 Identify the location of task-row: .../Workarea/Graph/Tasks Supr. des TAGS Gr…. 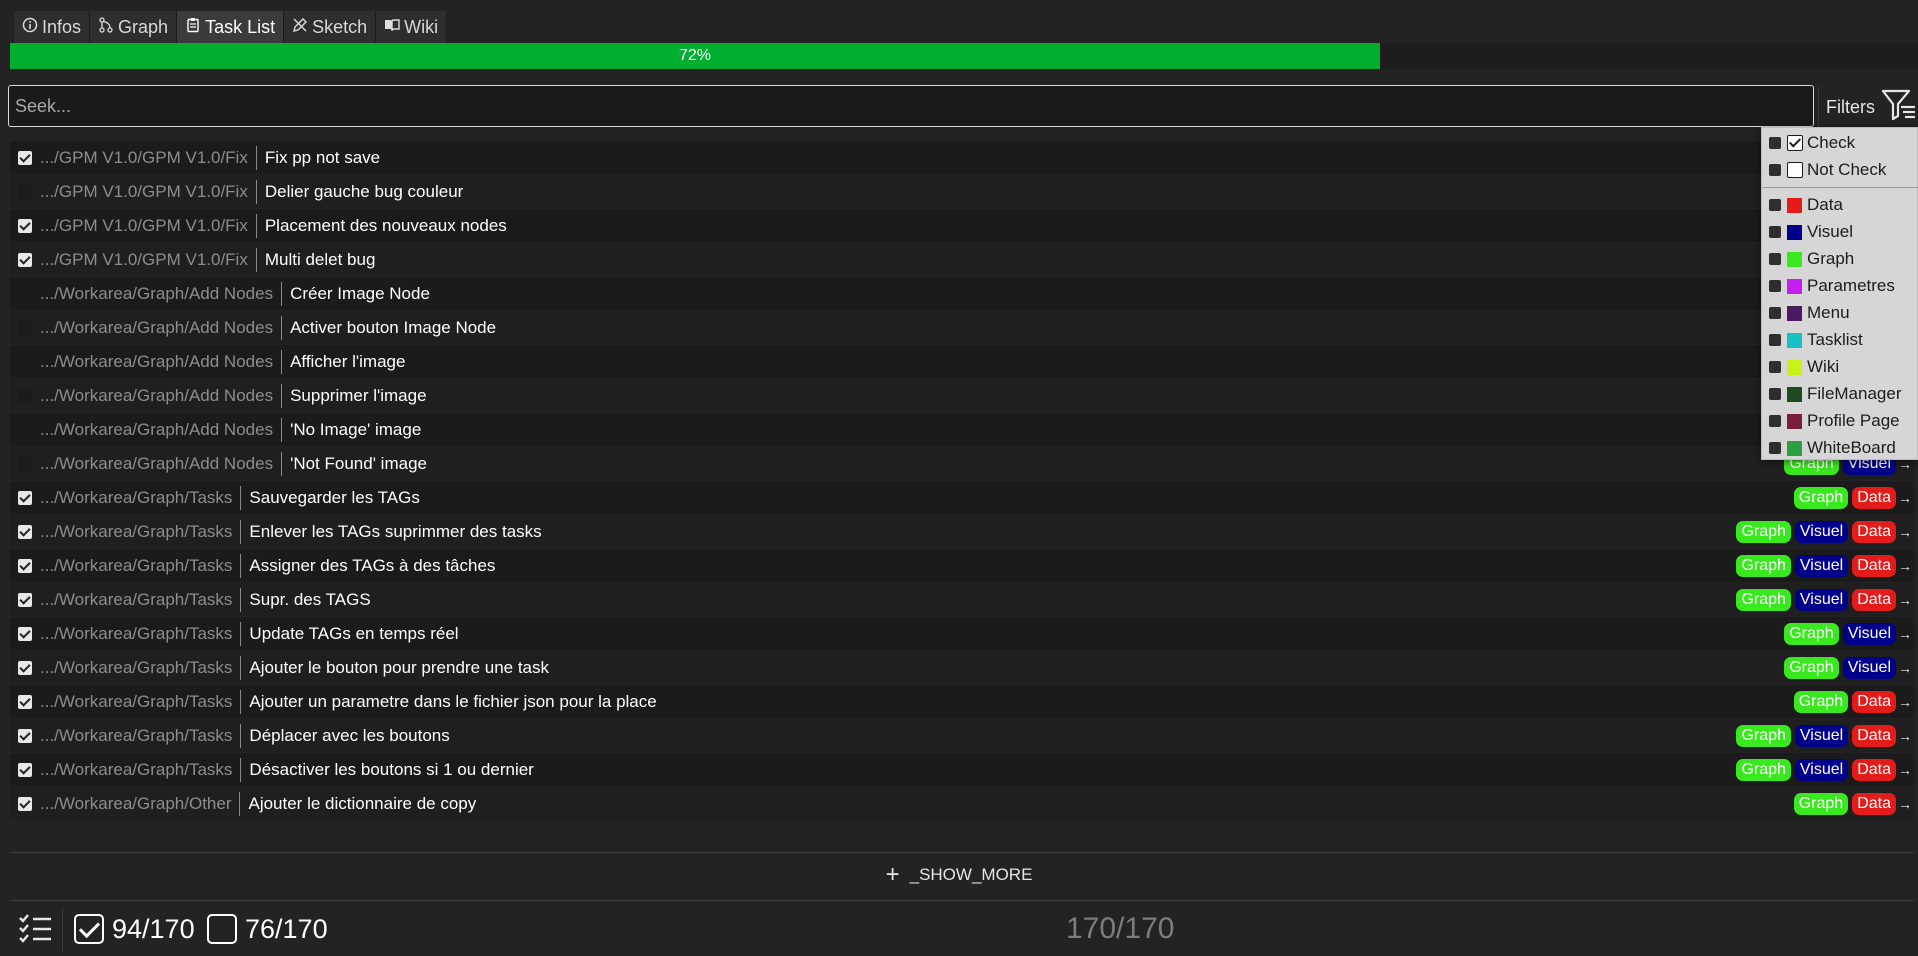
(962, 600).